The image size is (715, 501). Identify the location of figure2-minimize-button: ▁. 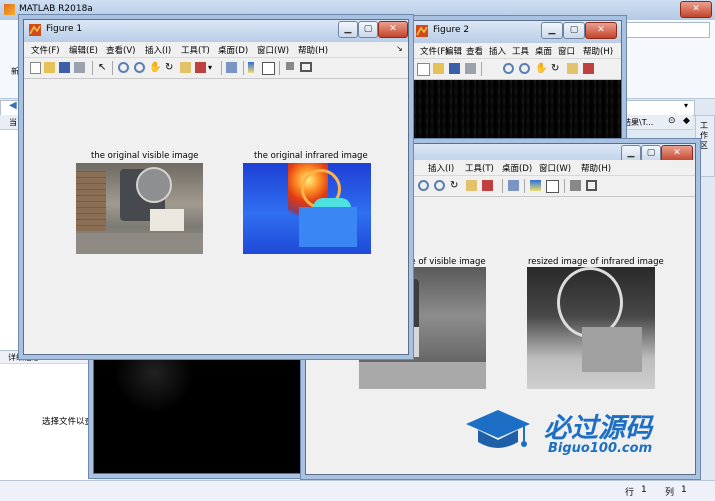
(552, 30).